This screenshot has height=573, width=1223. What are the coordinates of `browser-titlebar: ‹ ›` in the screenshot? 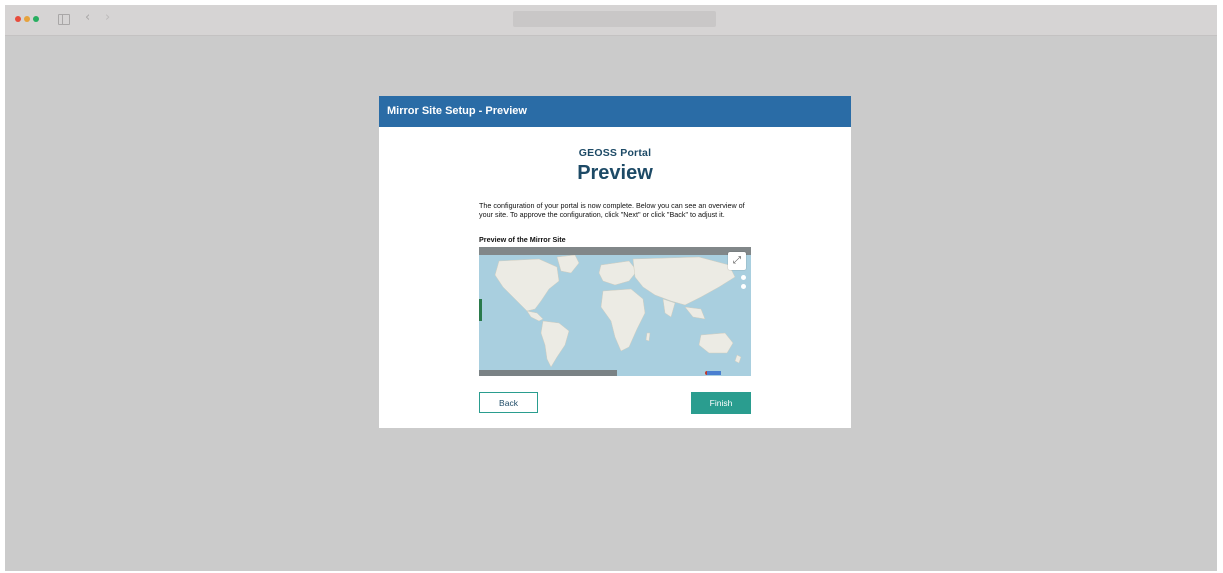 It's located at (611, 20).